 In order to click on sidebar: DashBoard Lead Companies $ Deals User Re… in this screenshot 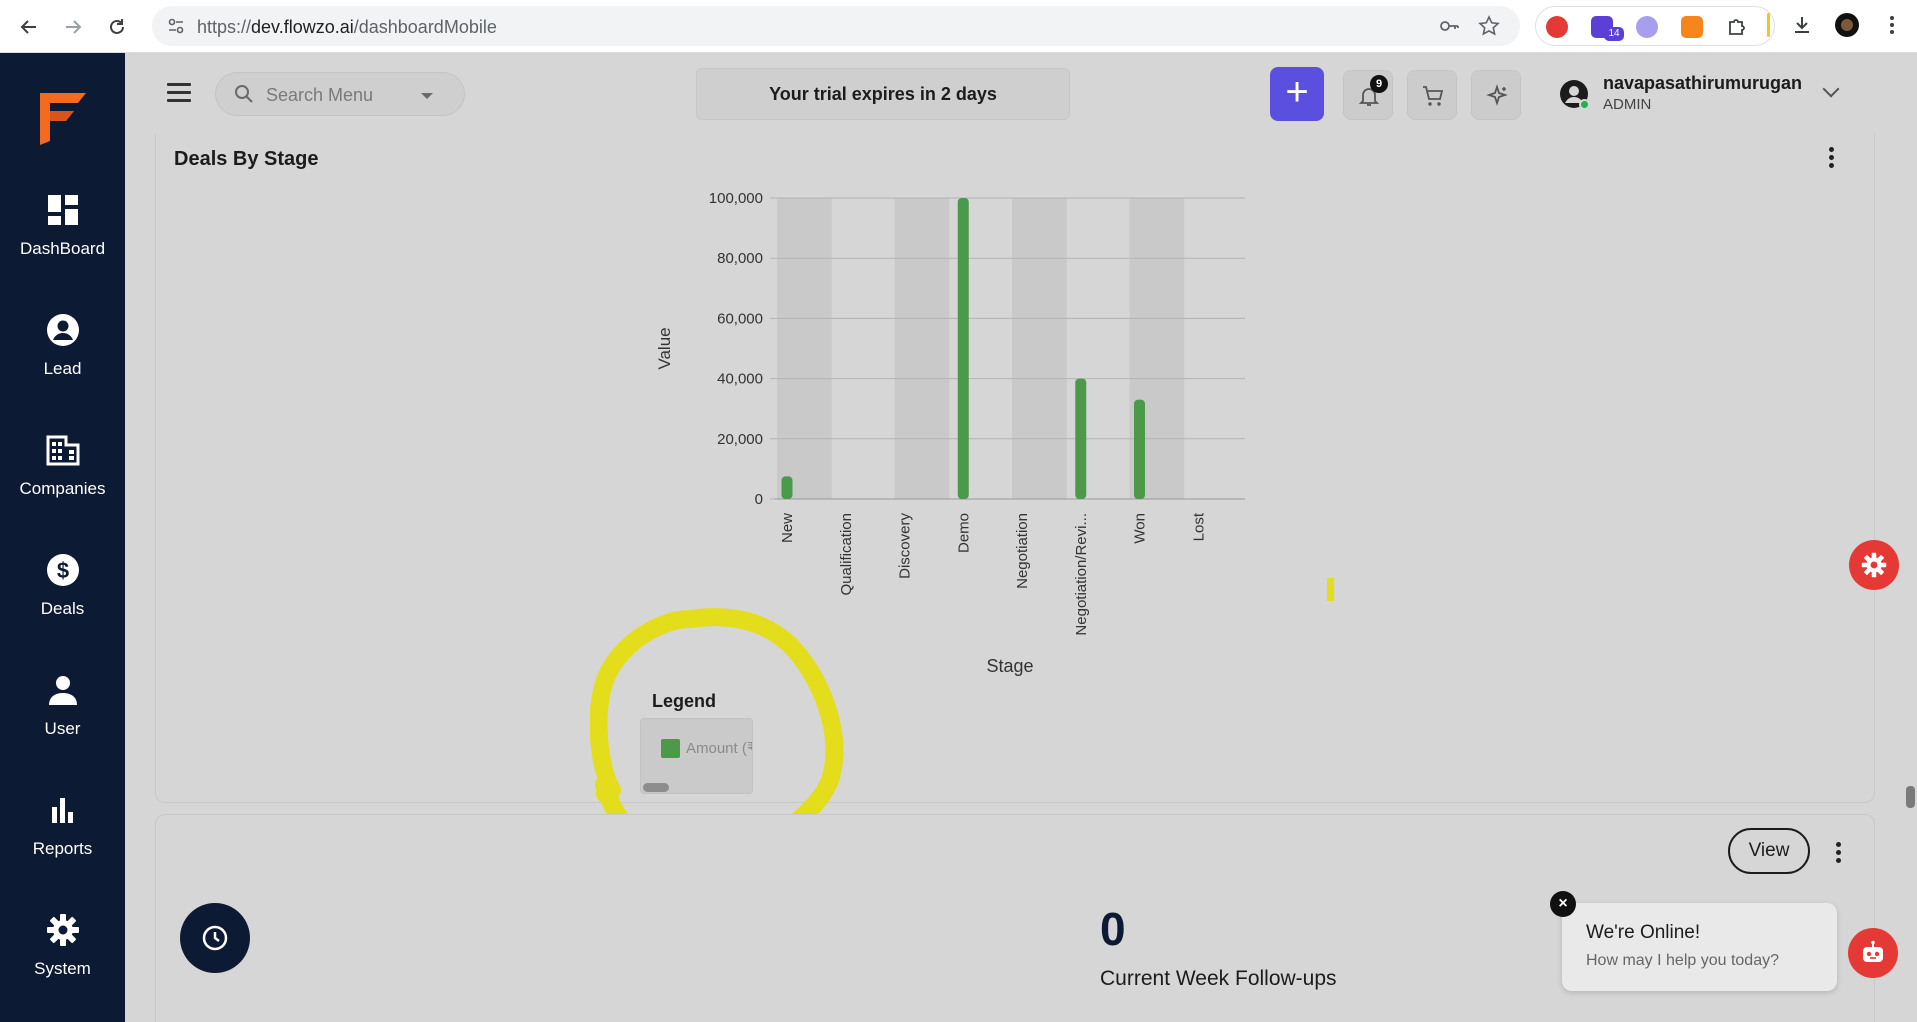, I will do `click(62, 537)`.